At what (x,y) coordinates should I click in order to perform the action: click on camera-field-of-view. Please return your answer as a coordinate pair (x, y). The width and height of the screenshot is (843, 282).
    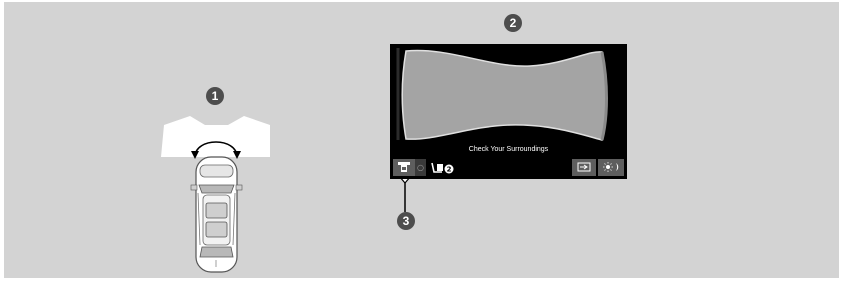
    Looking at the image, I should click on (215, 136).